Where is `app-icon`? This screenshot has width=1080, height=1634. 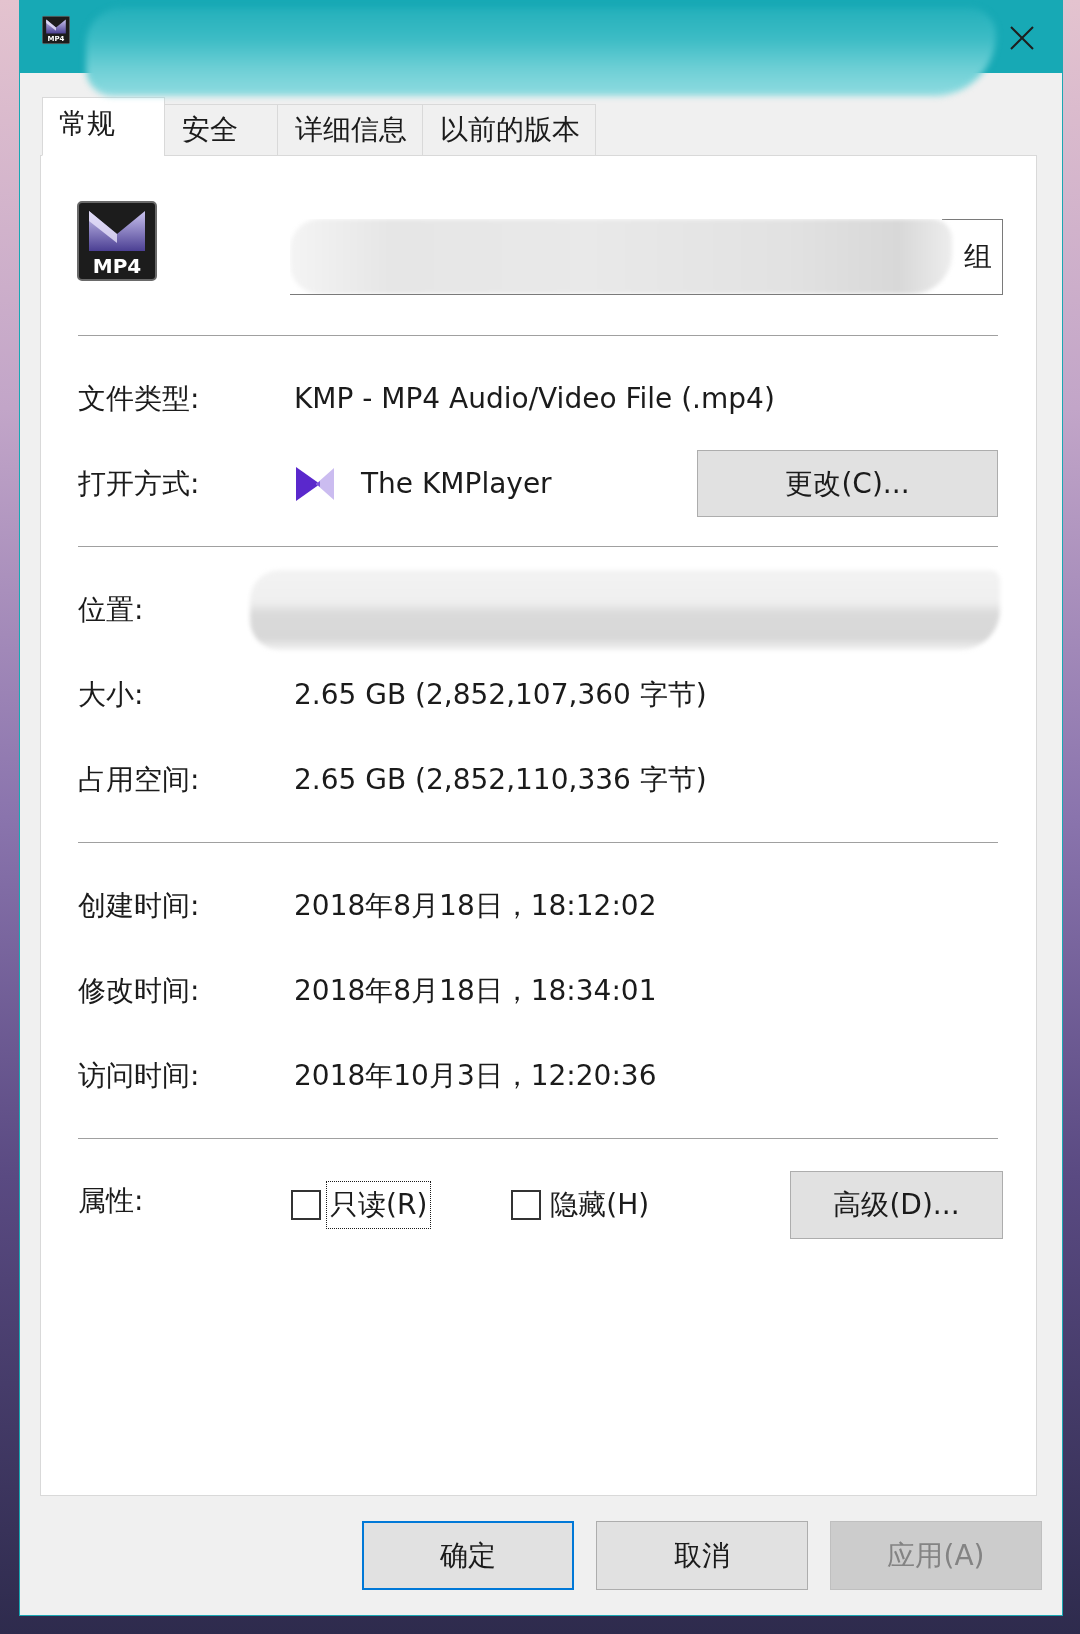 app-icon is located at coordinates (315, 483).